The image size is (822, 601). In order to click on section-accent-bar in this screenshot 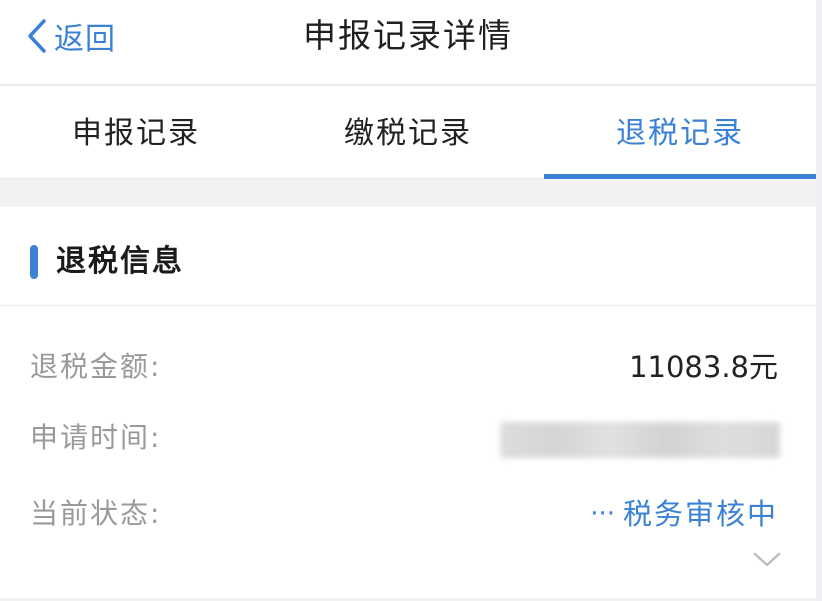, I will do `click(34, 262)`.